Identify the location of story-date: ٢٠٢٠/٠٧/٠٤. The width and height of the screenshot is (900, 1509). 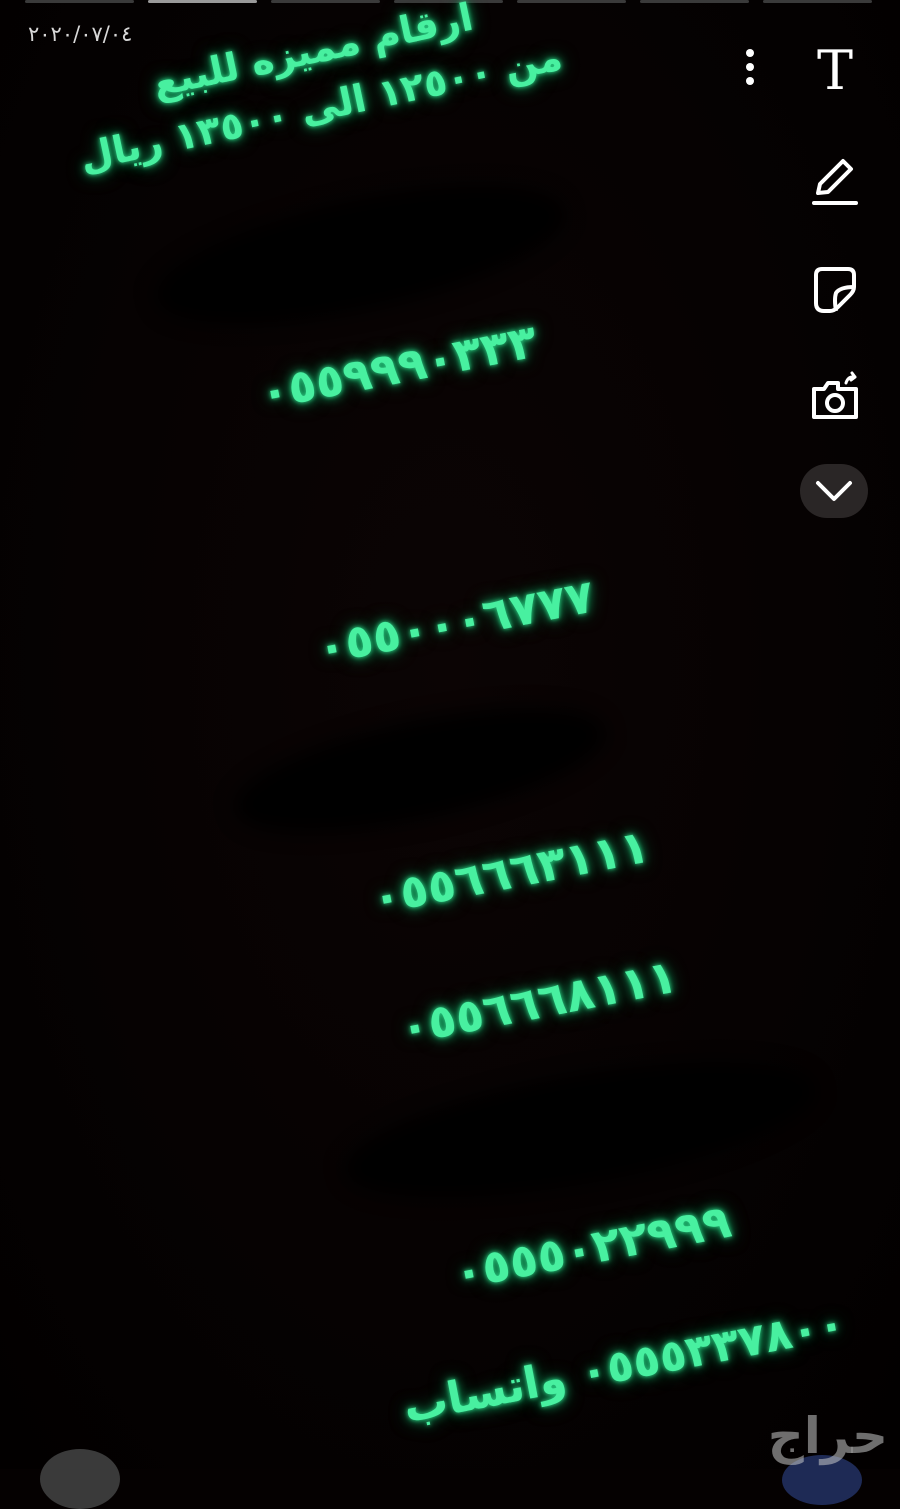
(80, 34).